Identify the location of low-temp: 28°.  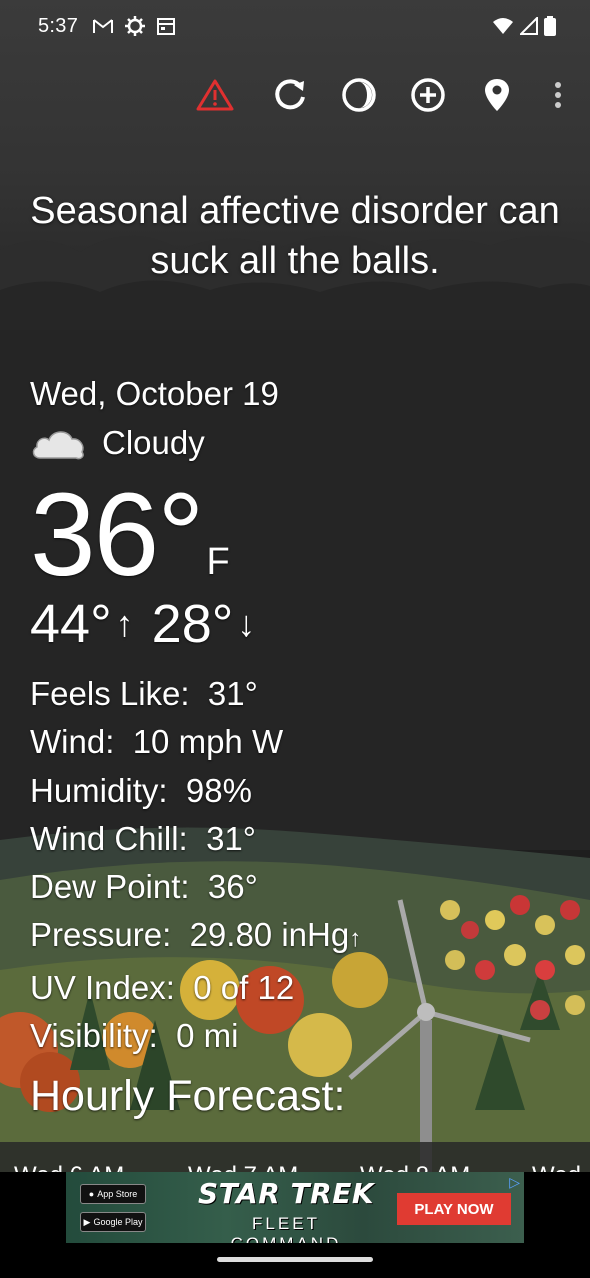
(192, 624).